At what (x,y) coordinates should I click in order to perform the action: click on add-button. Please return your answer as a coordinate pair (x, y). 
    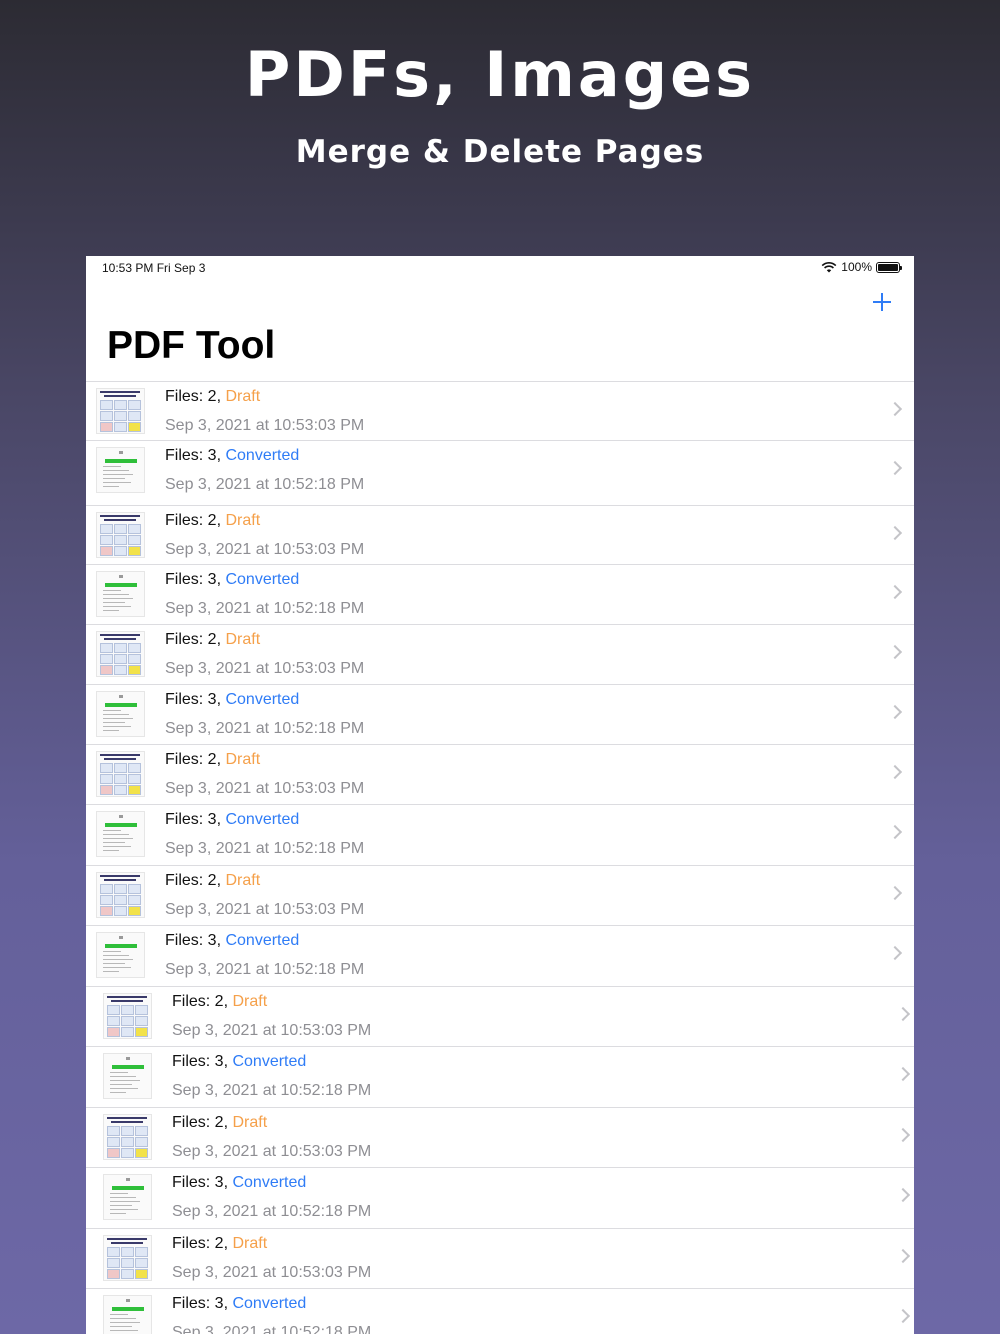
    Looking at the image, I should click on (882, 302).